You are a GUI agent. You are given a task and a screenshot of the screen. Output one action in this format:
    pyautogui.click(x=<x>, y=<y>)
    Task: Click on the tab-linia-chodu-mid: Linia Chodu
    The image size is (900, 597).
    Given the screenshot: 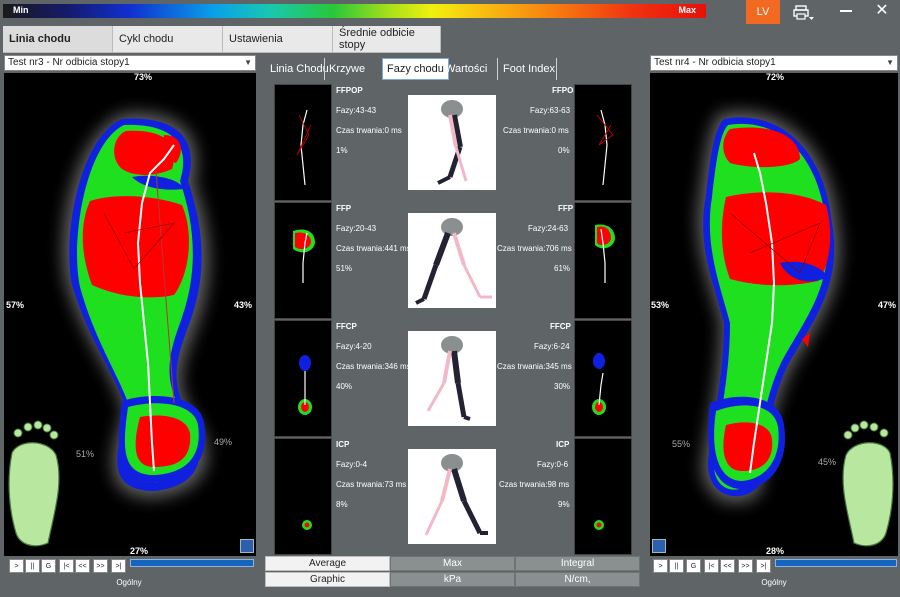 What is the action you would take?
    pyautogui.click(x=299, y=69)
    